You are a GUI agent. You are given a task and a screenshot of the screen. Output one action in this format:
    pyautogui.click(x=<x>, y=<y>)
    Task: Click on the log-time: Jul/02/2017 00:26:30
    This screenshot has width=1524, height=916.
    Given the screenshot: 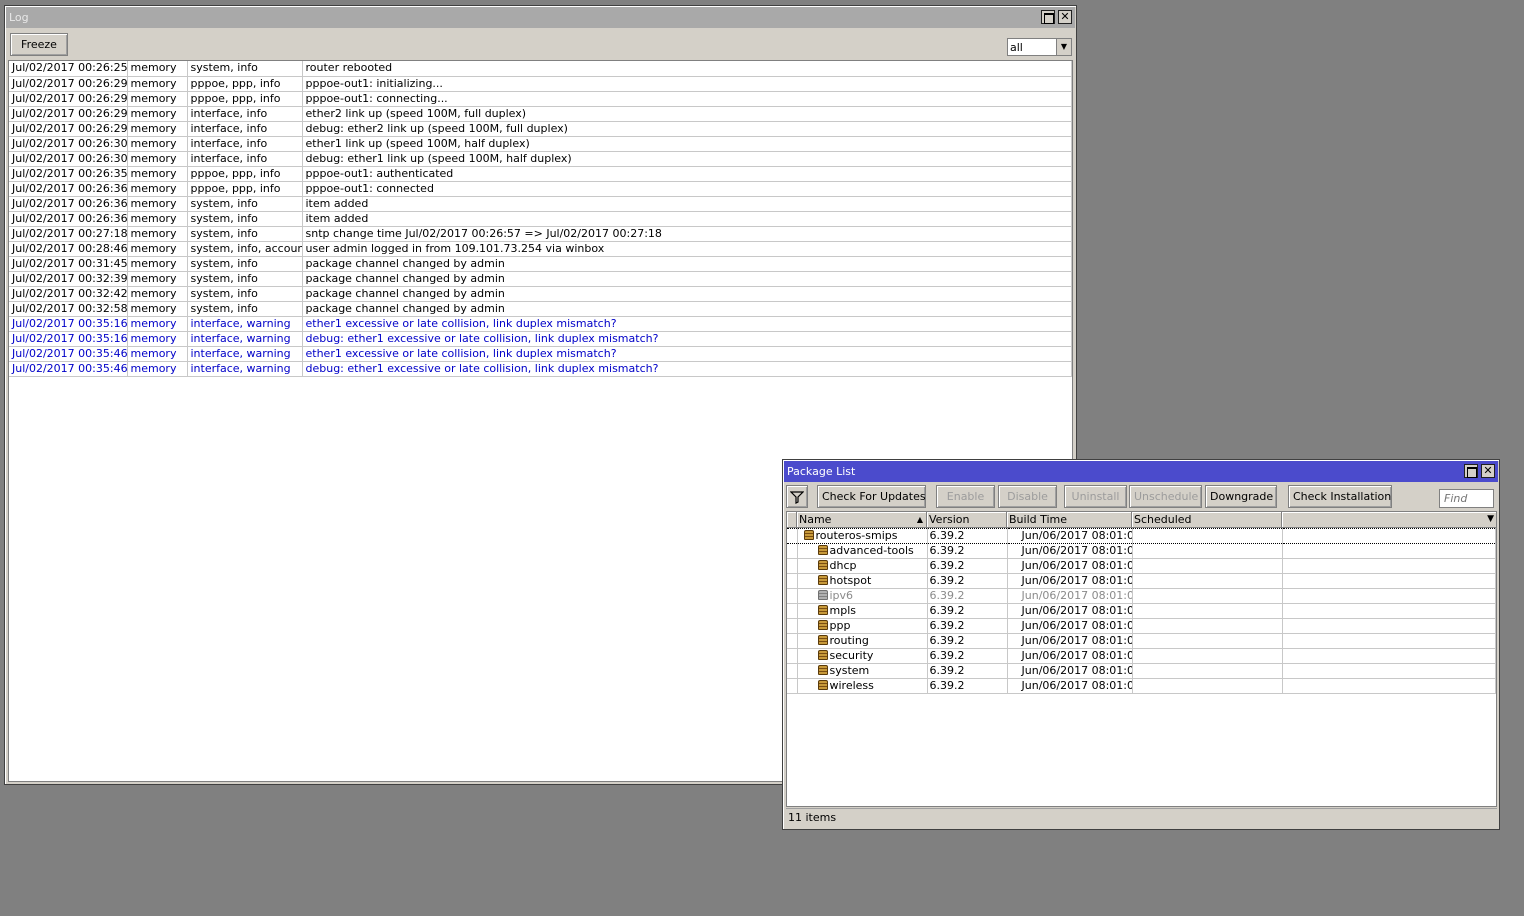 What is the action you would take?
    pyautogui.click(x=68, y=159)
    